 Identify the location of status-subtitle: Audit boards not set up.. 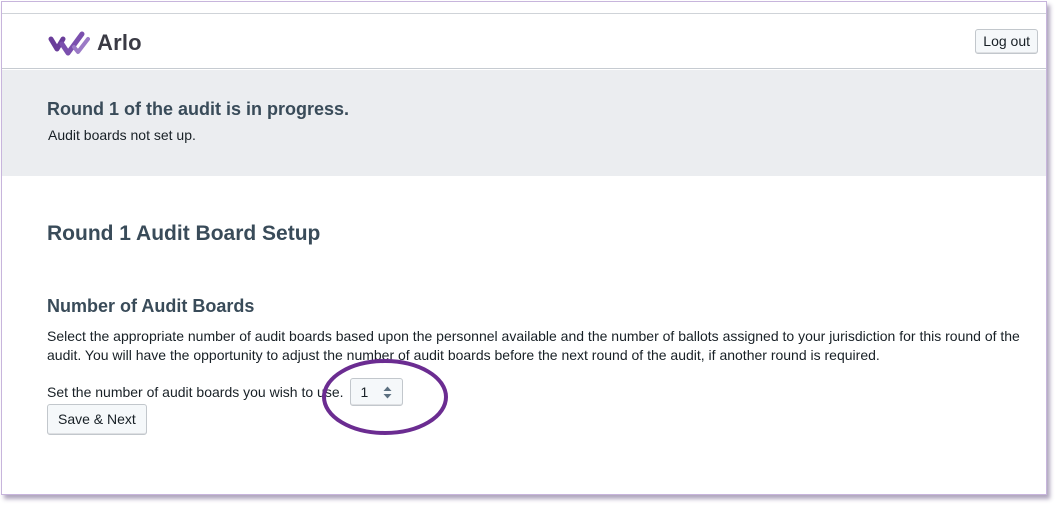
(122, 135).